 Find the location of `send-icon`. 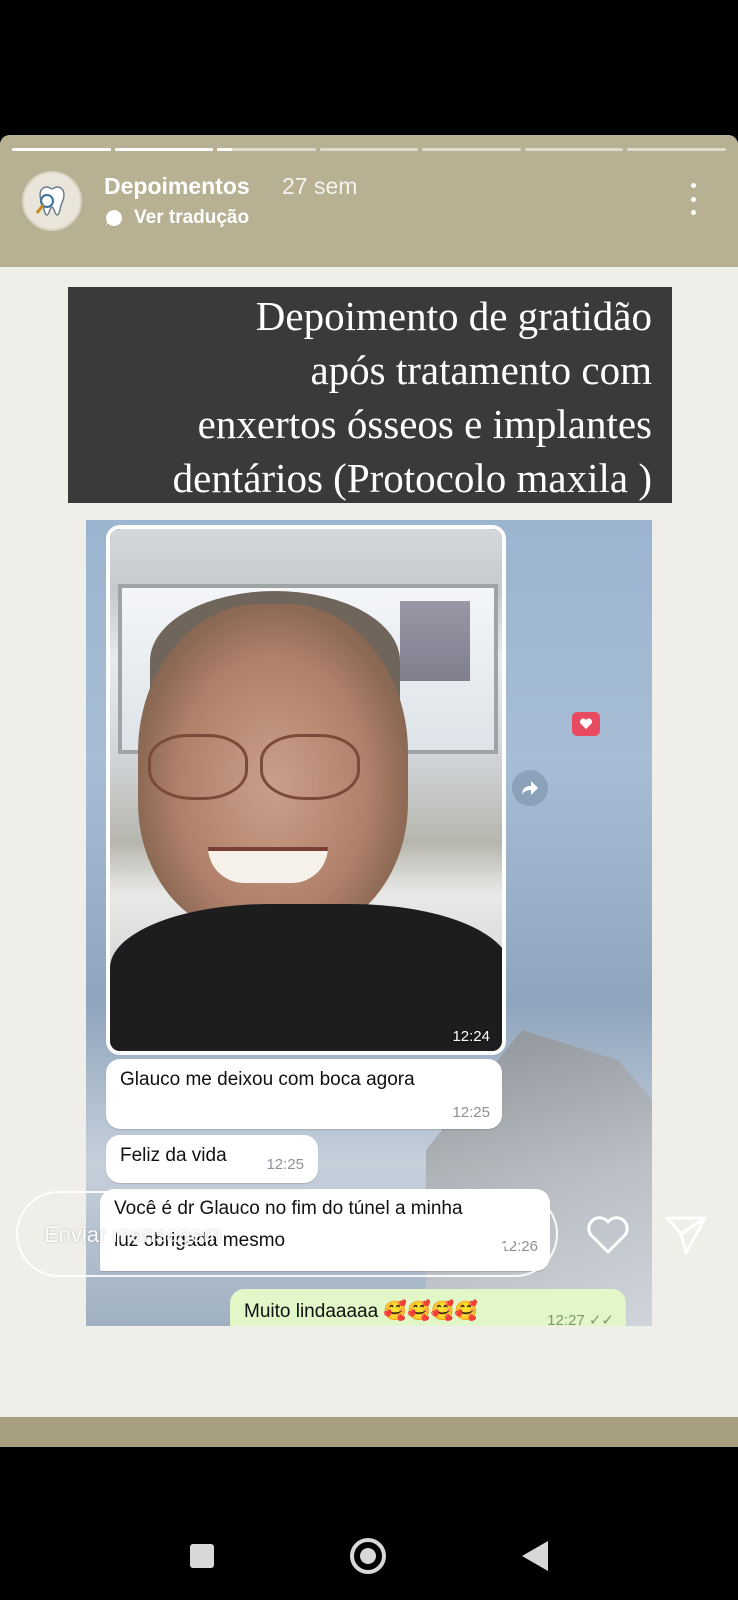

send-icon is located at coordinates (686, 1235).